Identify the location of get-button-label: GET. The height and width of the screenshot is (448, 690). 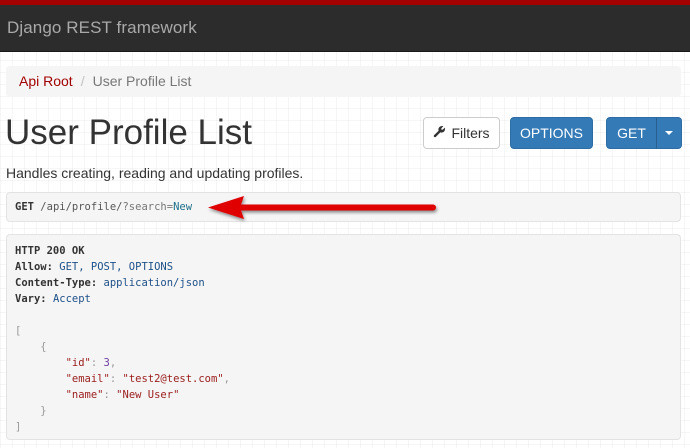
(631, 133).